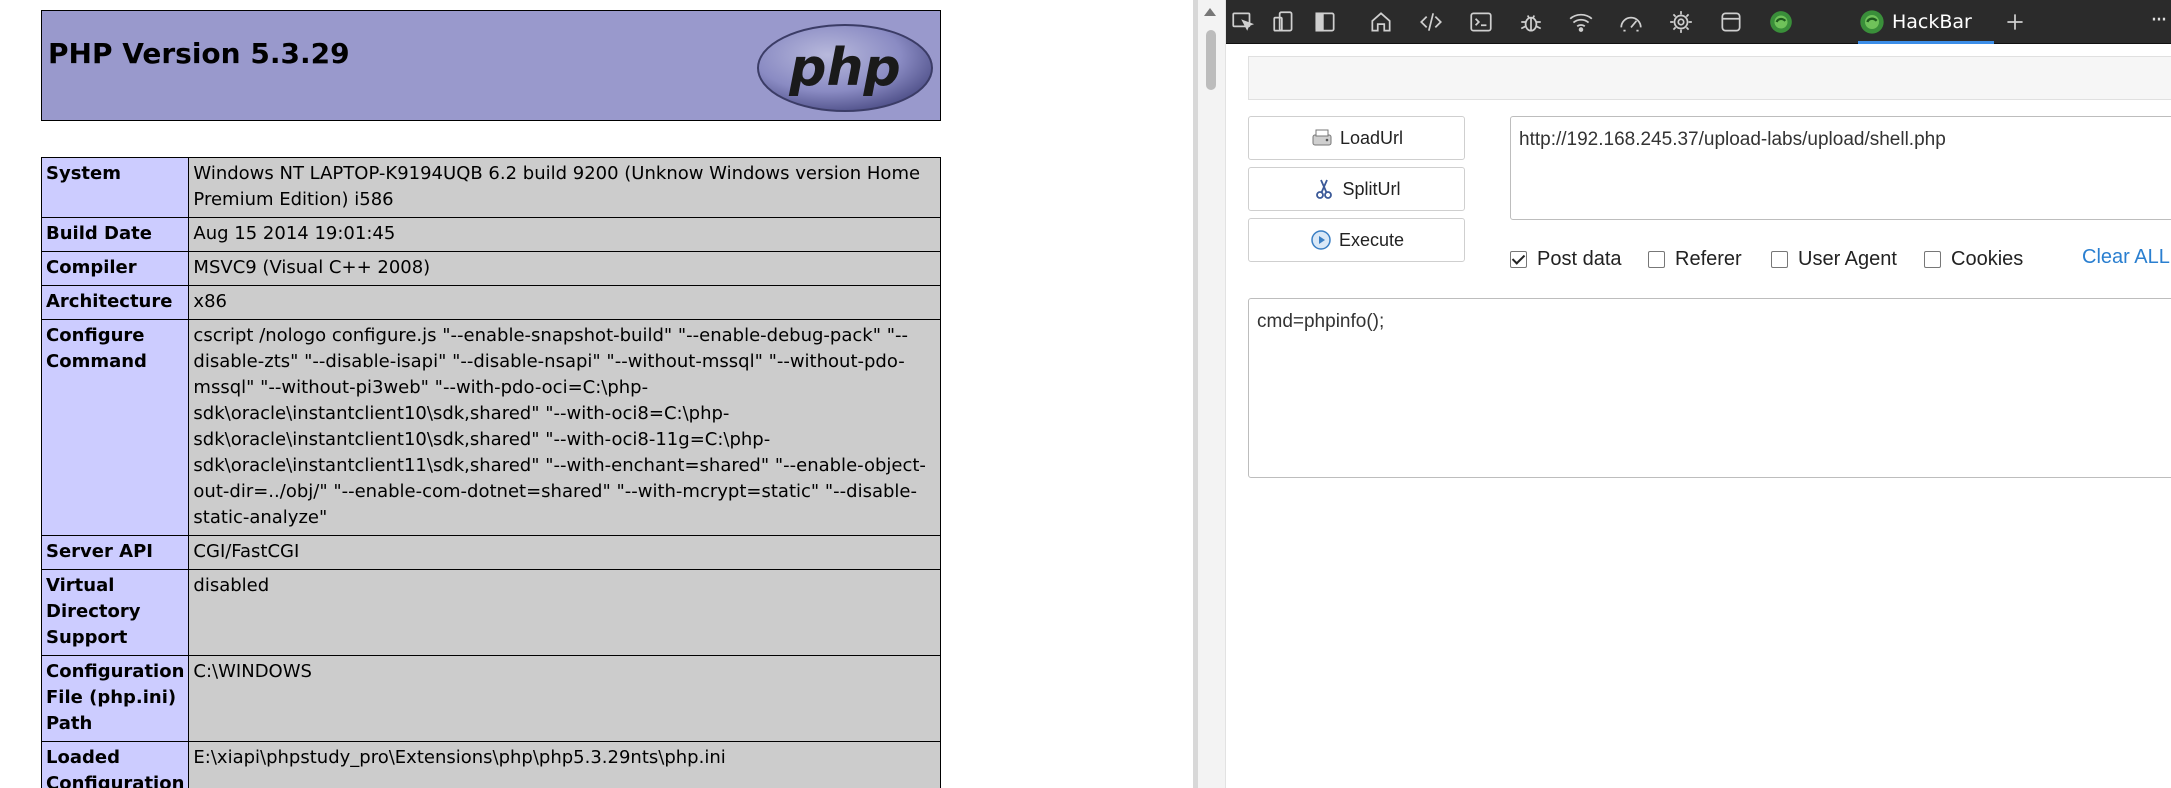 The width and height of the screenshot is (2171, 788). What do you see at coordinates (1932, 259) in the screenshot?
I see `cookies-checkbox` at bounding box center [1932, 259].